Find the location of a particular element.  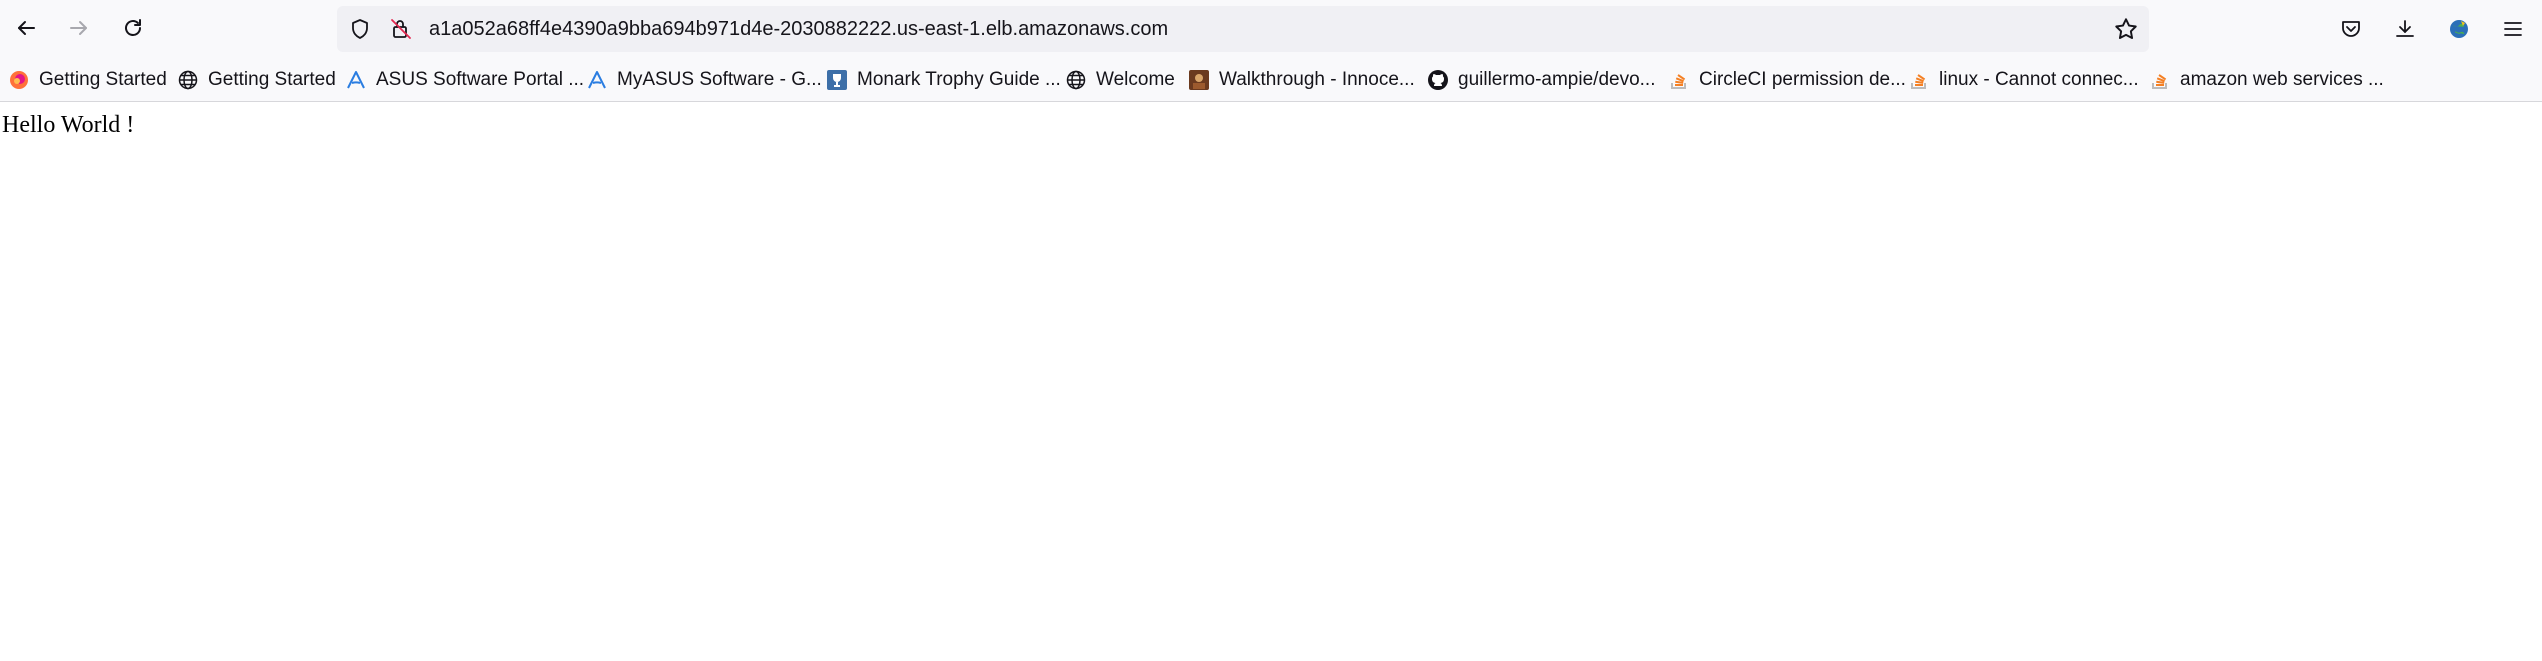

trophy-icon is located at coordinates (837, 80).